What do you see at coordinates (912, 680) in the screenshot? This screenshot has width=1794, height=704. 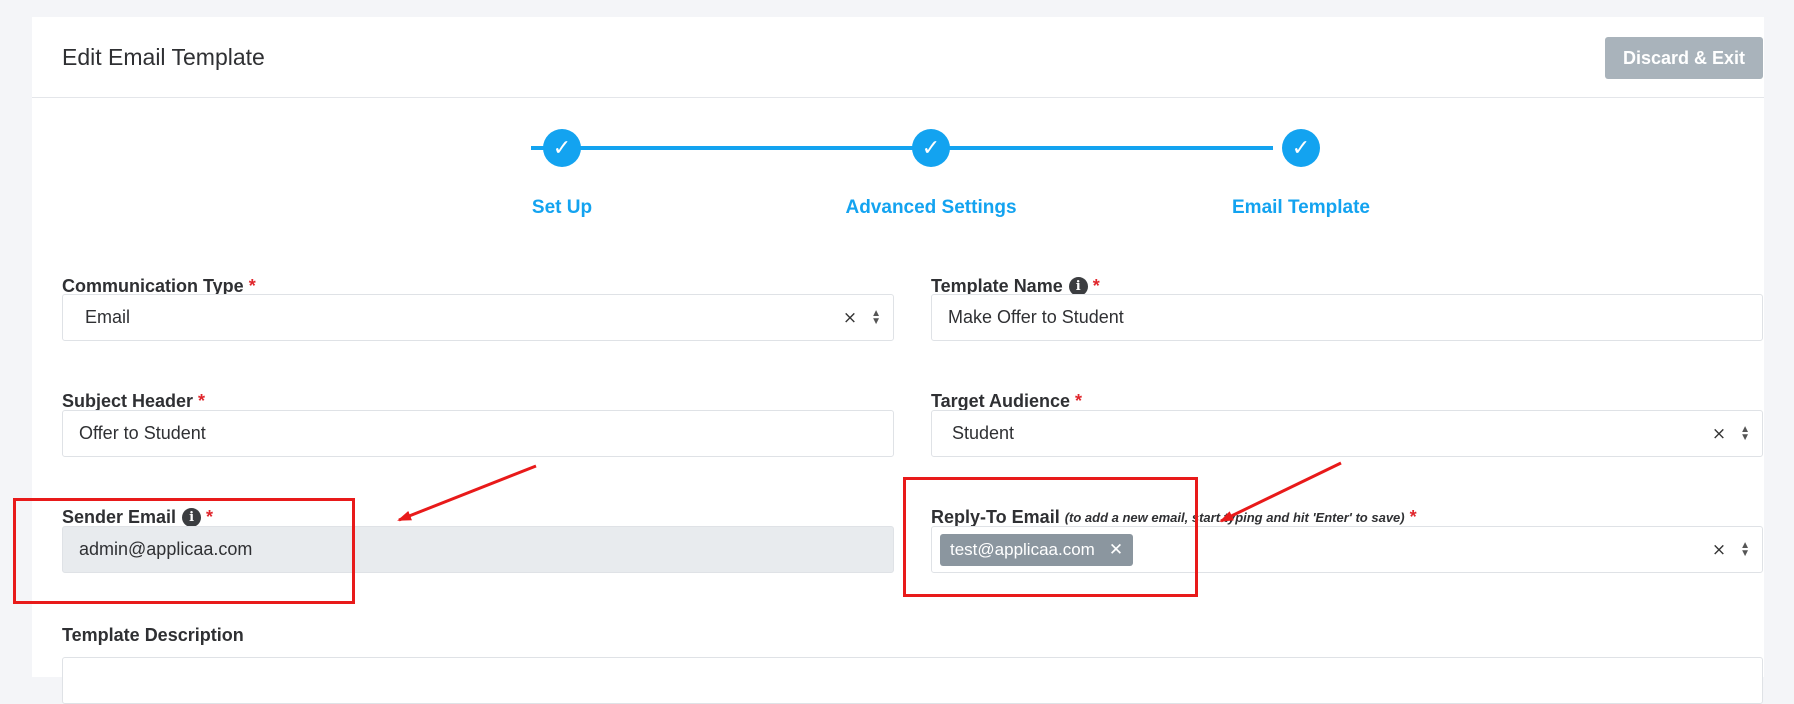 I see `template-description-input` at bounding box center [912, 680].